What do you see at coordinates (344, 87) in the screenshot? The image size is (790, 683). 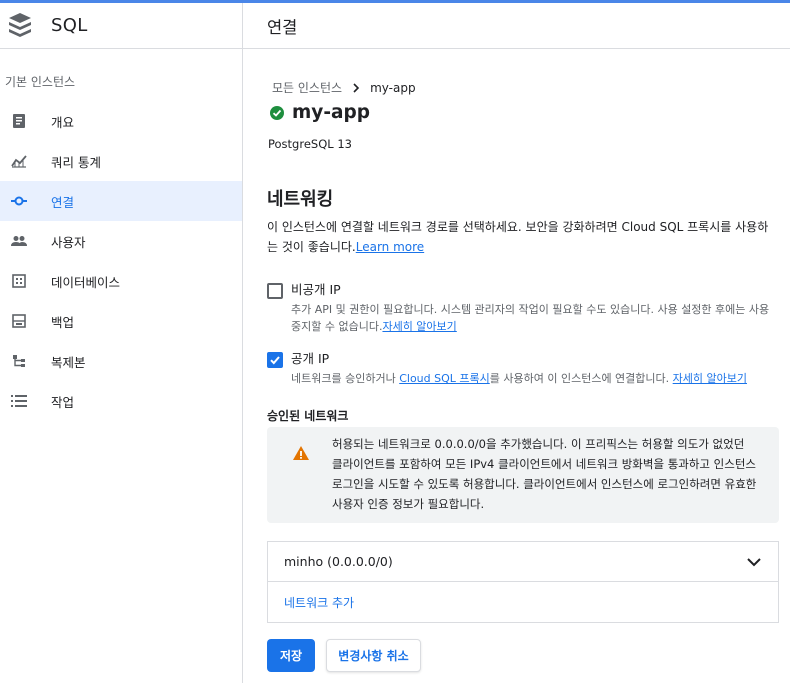 I see `breadcrumb: 모든 인스턴스 my-app` at bounding box center [344, 87].